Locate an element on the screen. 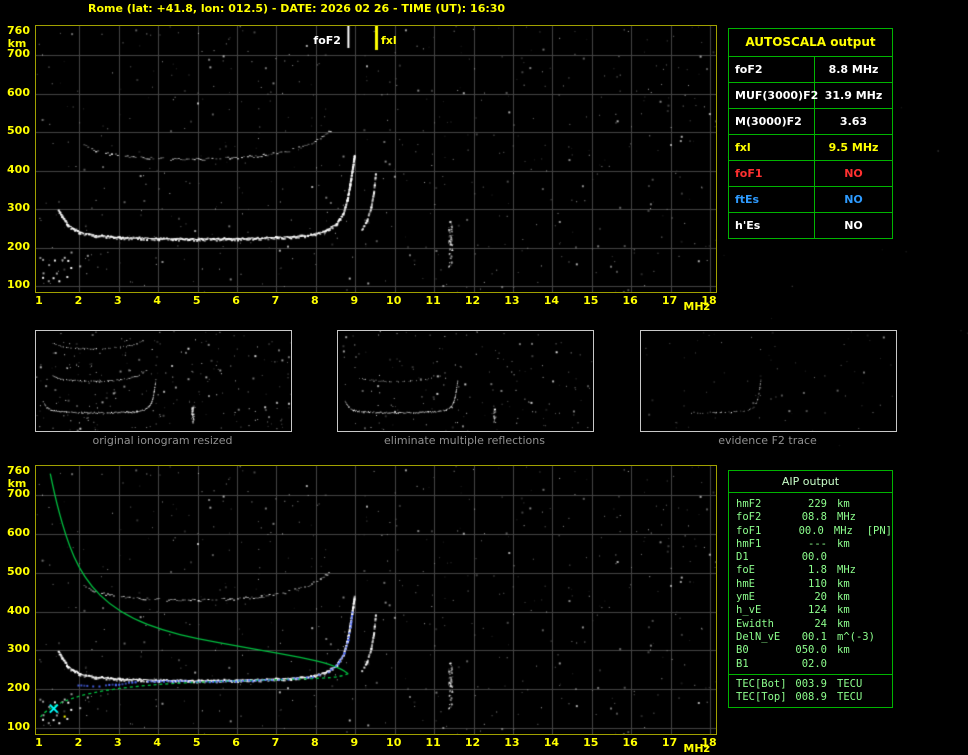  aip-table-title: AIP output is located at coordinates (810, 482).